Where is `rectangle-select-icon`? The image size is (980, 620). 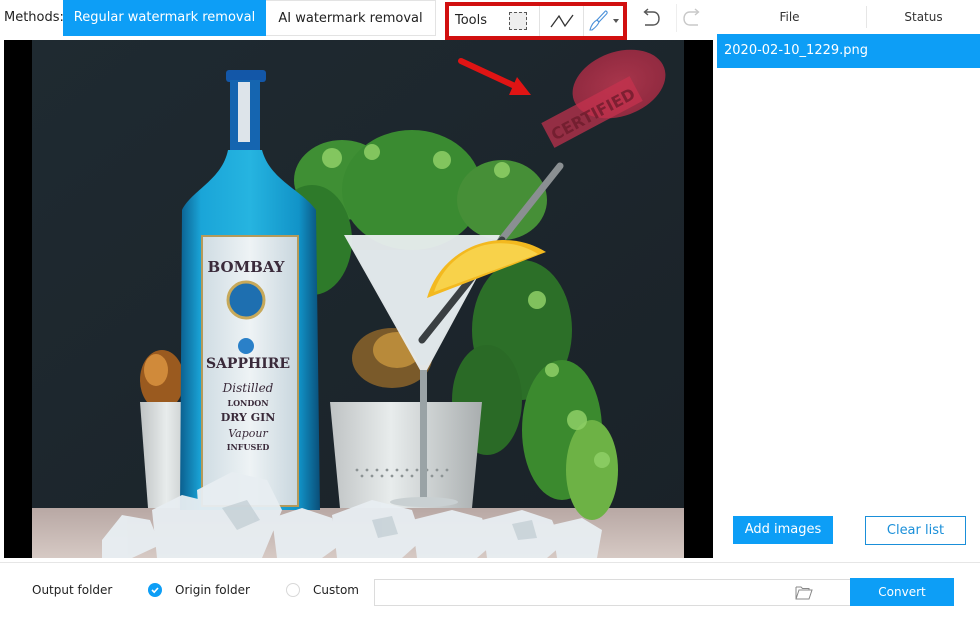 rectangle-select-icon is located at coordinates (518, 21).